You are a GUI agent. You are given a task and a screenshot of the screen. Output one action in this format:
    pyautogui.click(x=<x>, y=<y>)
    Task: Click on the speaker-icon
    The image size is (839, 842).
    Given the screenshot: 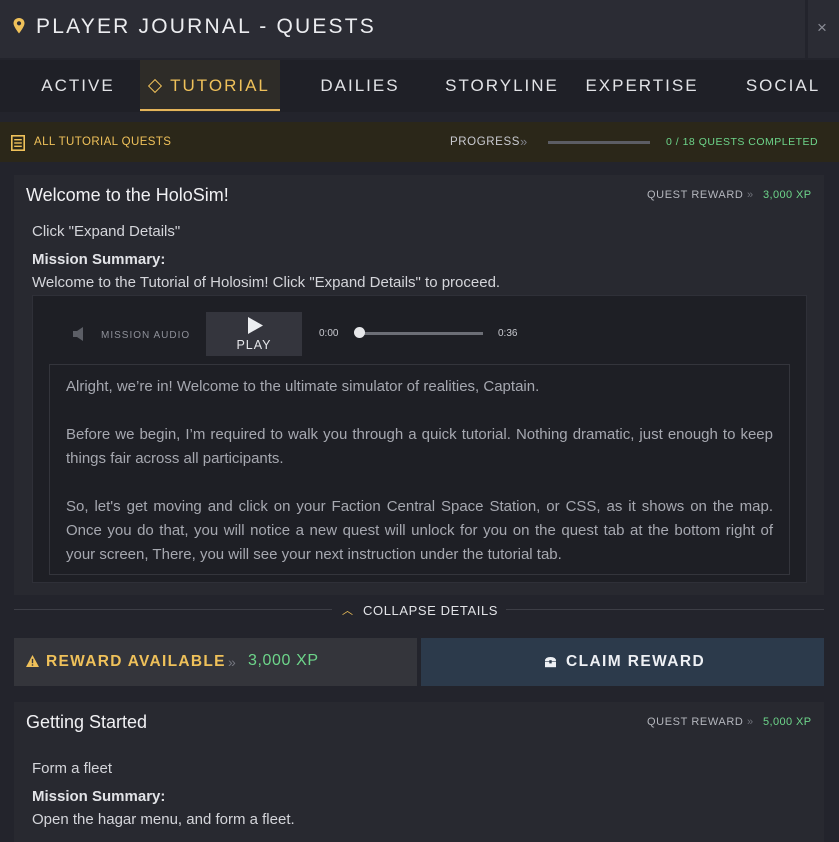 What is the action you would take?
    pyautogui.click(x=78, y=334)
    